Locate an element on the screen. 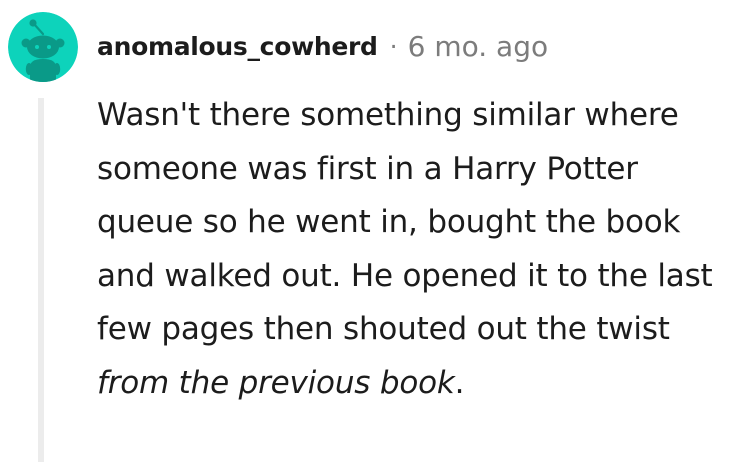 The height and width of the screenshot is (462, 731). user-avatar is located at coordinates (43, 47).